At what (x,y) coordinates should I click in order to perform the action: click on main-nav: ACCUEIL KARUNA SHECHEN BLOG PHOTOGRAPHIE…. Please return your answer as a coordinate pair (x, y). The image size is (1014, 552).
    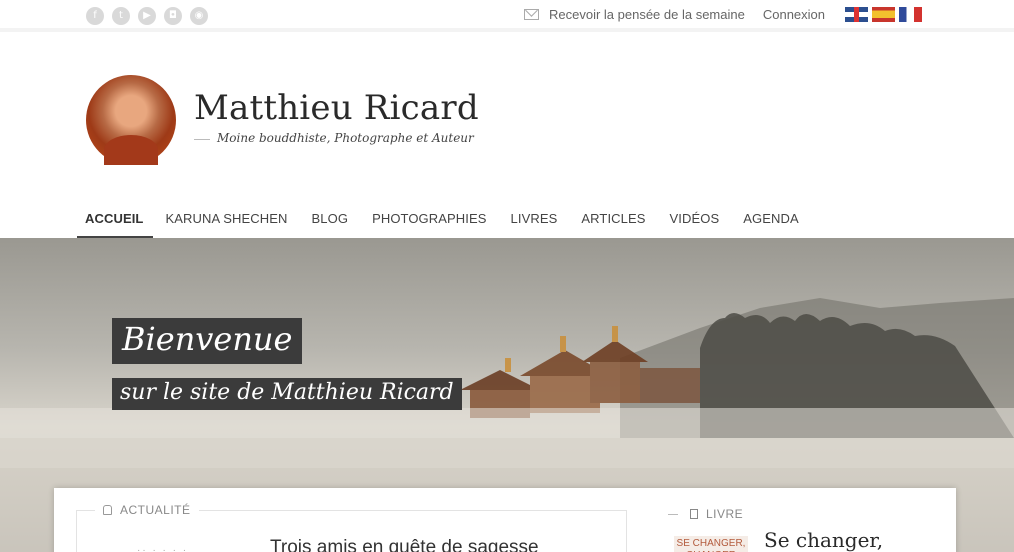
    Looking at the image, I should click on (444, 219).